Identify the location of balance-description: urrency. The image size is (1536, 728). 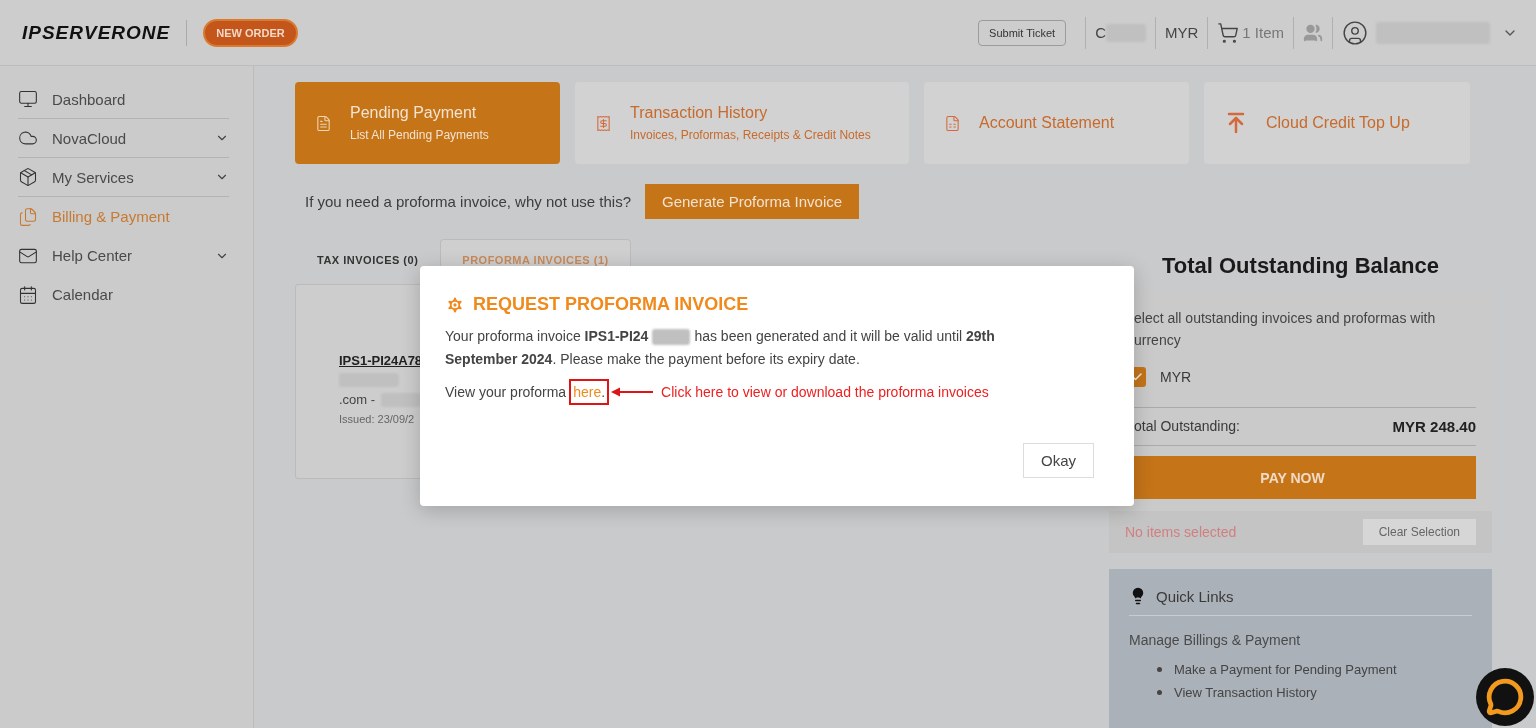
(1158, 340).